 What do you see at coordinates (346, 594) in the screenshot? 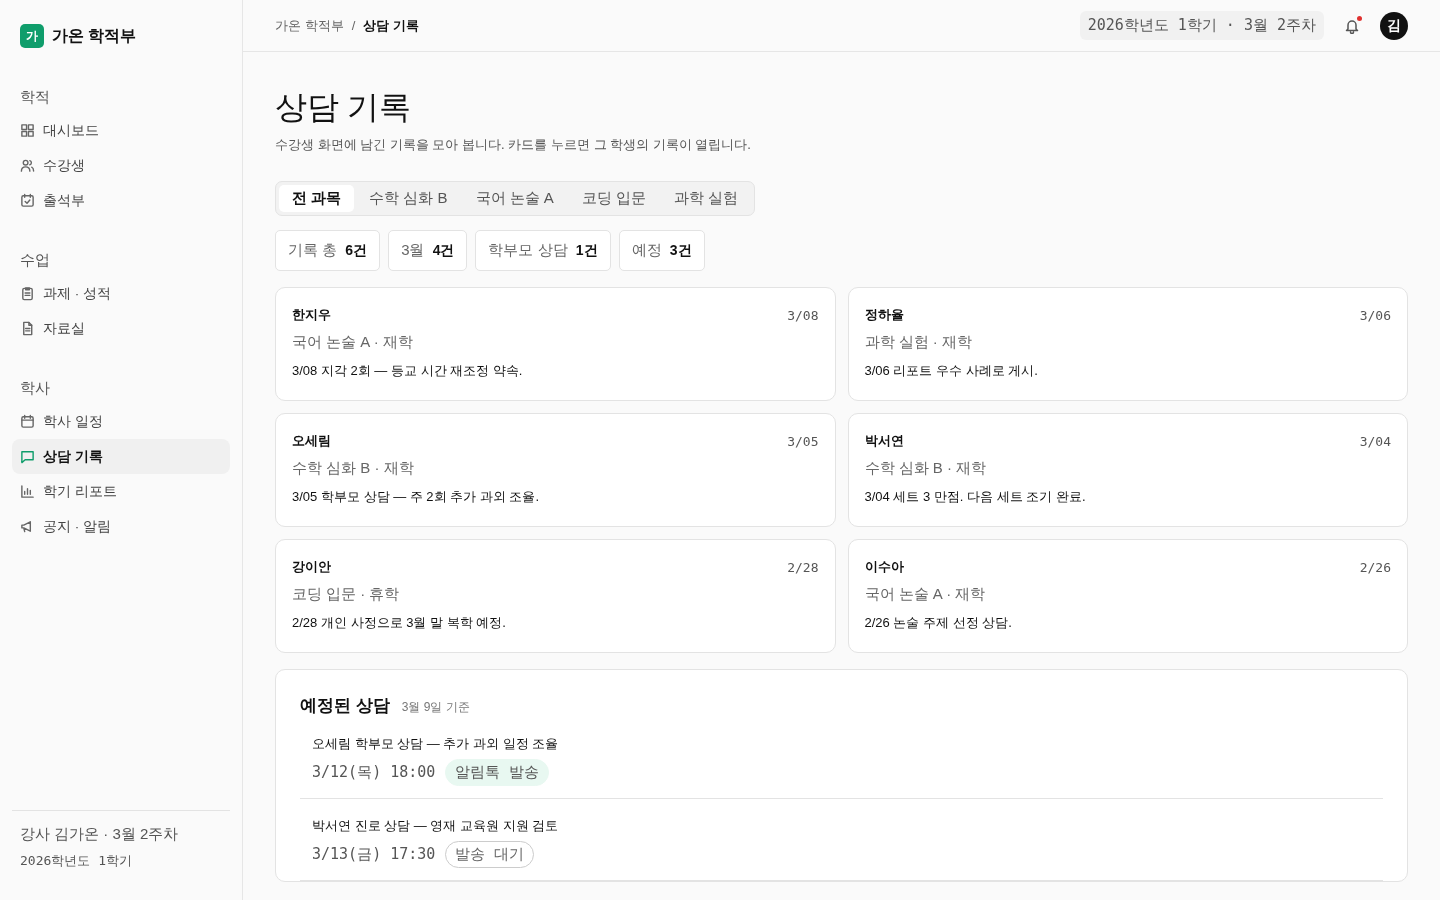
I see `course-status: 코딩 입문 · 휴학` at bounding box center [346, 594].